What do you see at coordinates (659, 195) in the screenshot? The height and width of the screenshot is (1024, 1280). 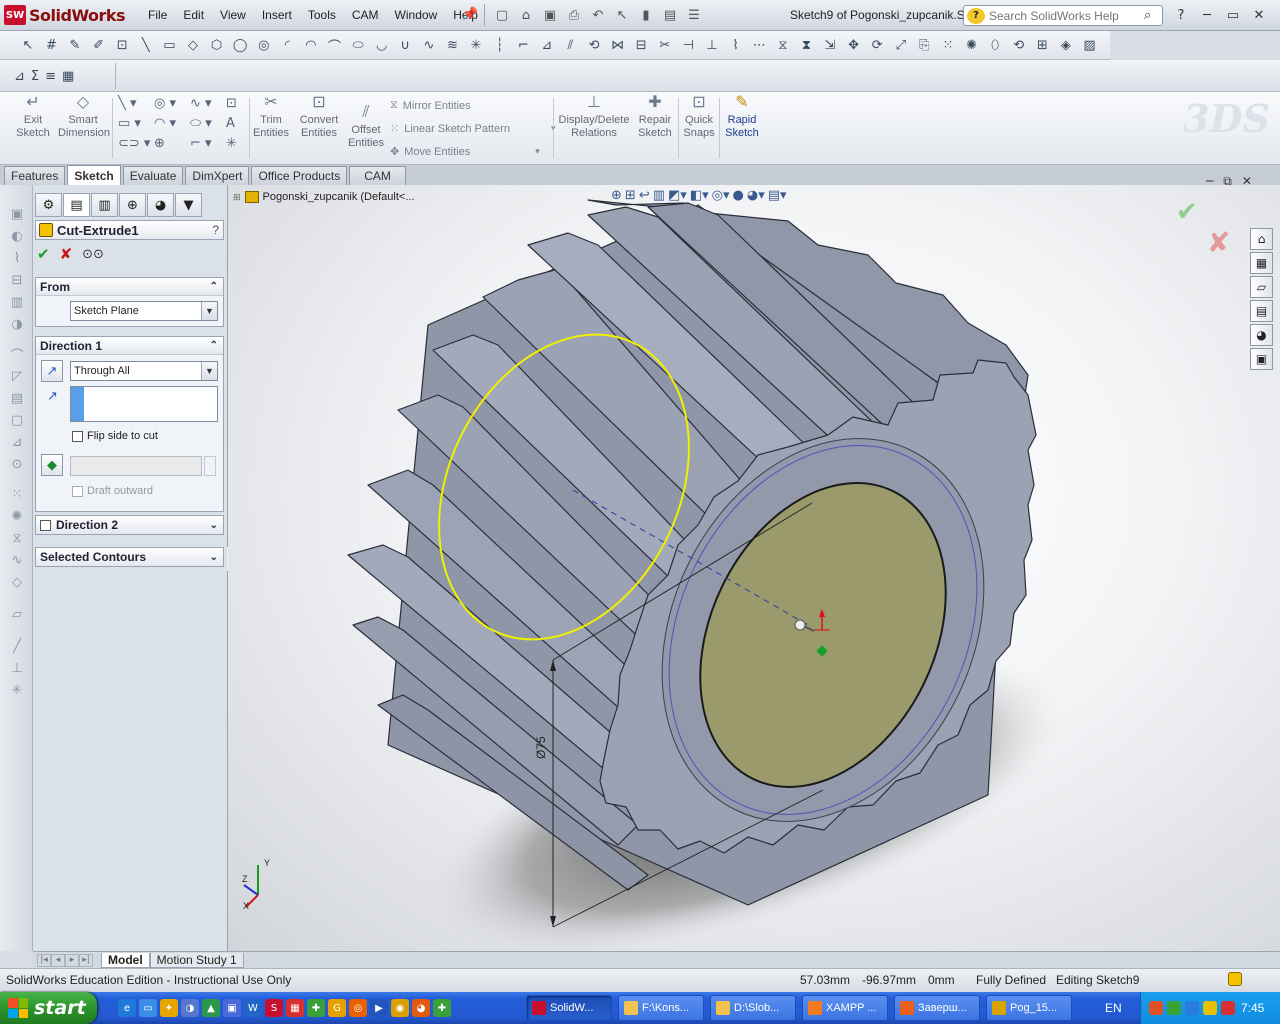 I see `section-view-icon: ▥` at bounding box center [659, 195].